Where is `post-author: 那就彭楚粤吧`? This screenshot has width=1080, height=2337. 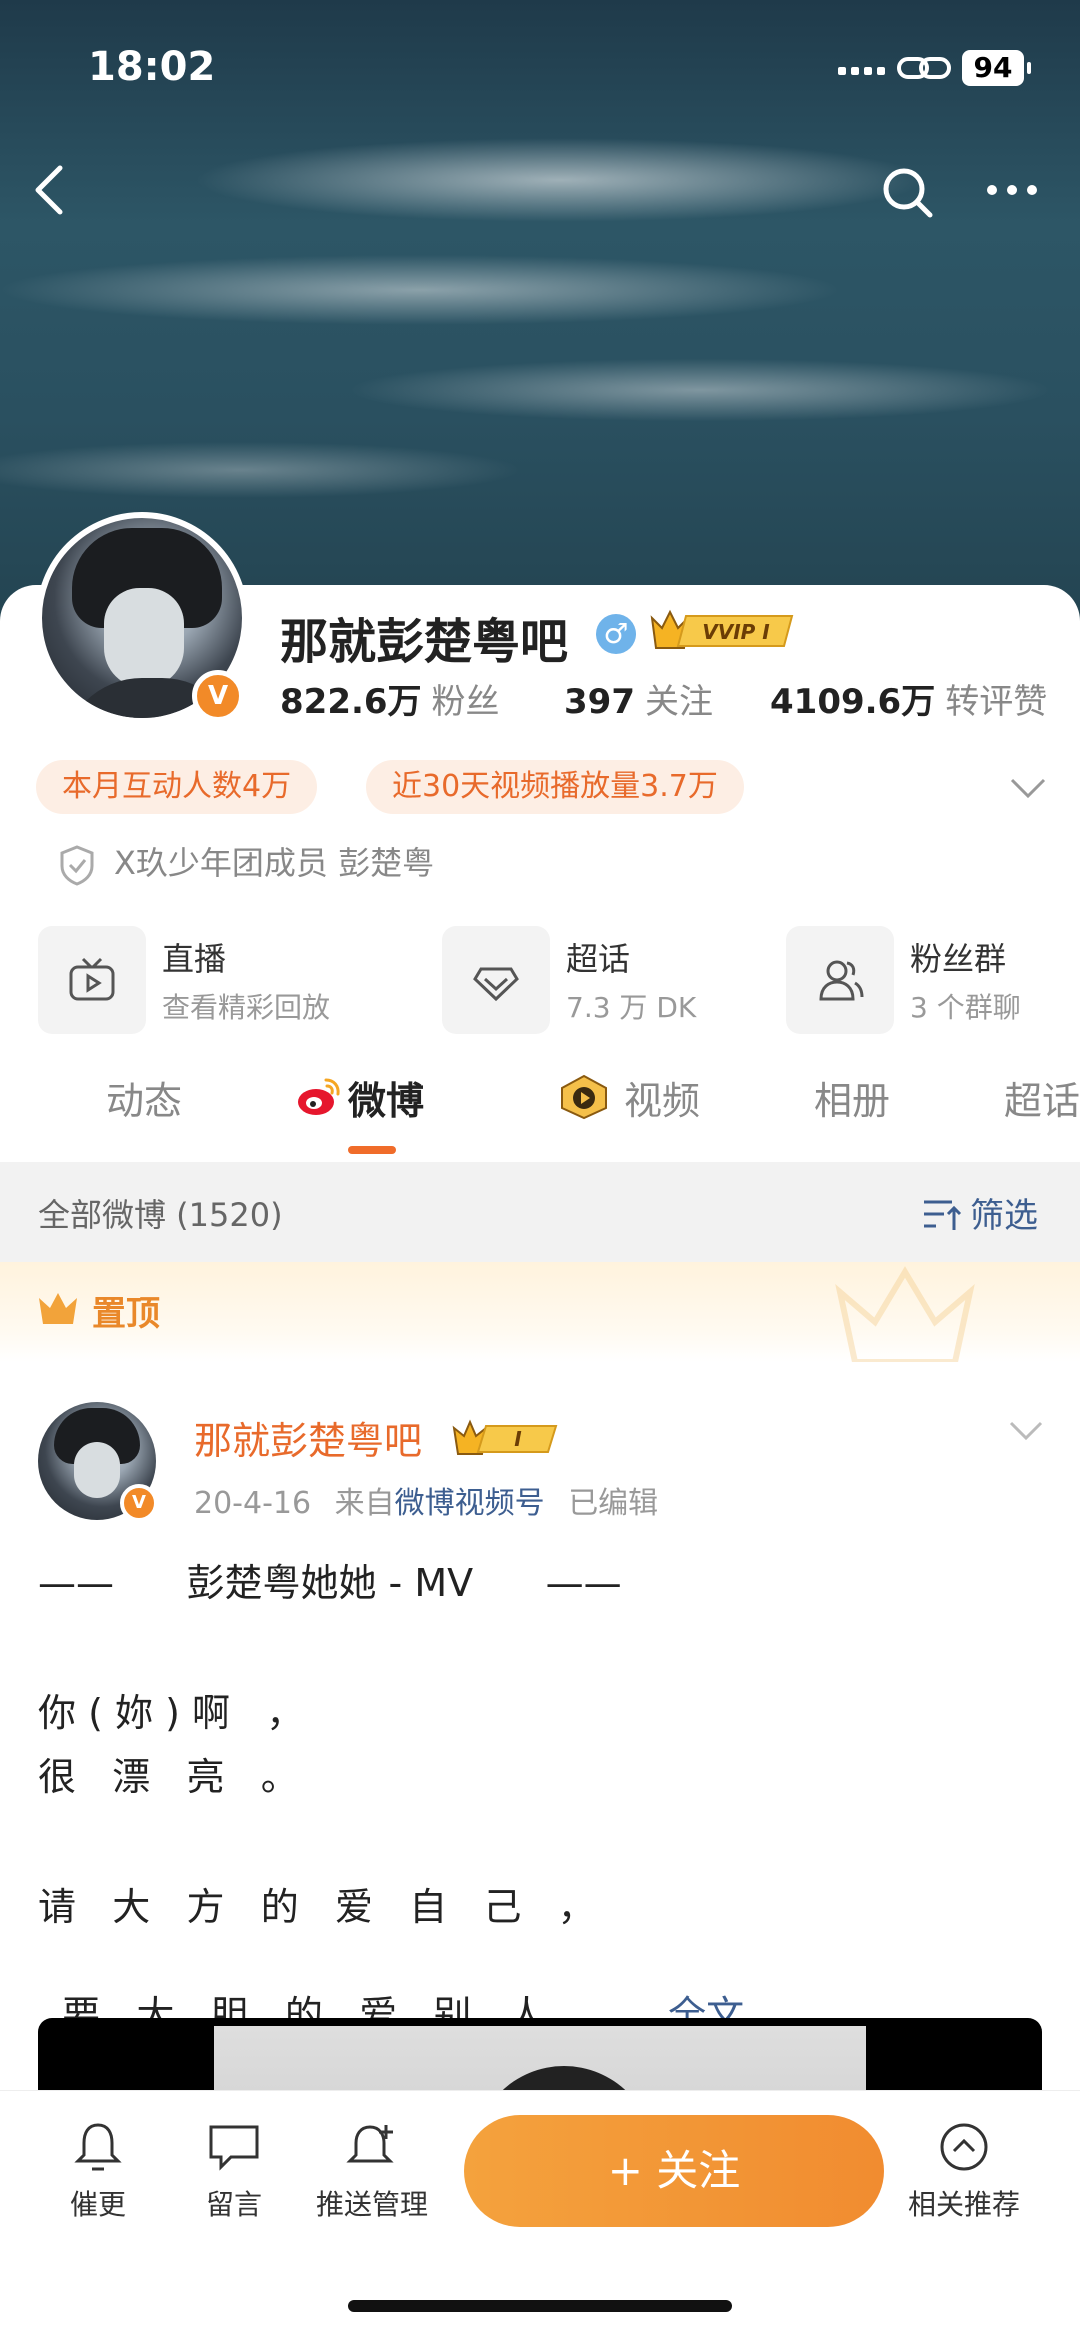
post-author: 那就彭楚粤吧 is located at coordinates (308, 1437).